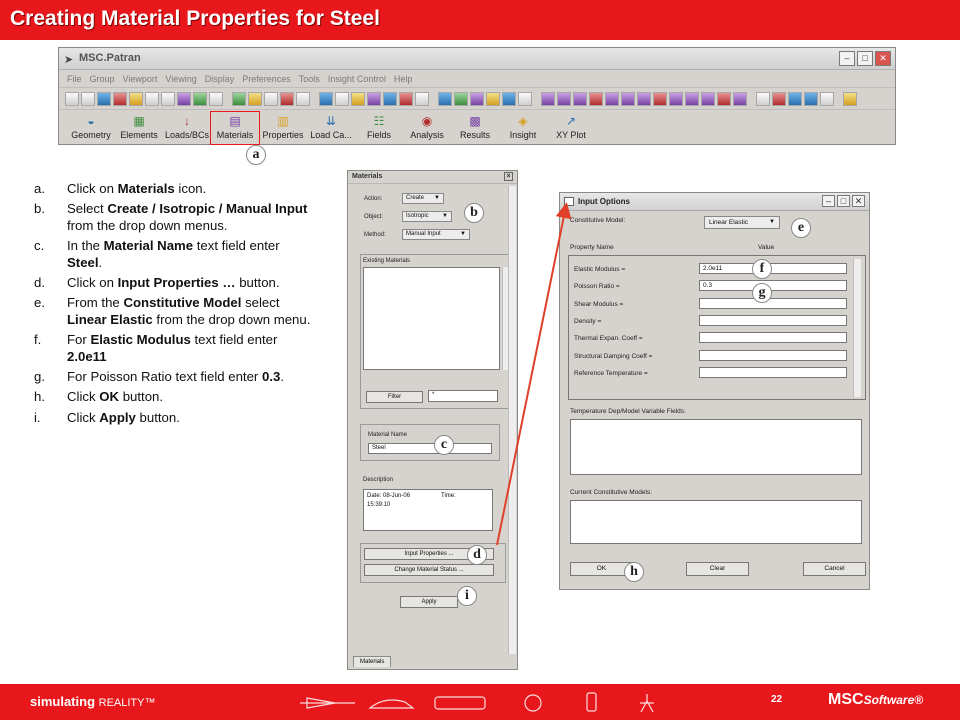 This screenshot has width=960, height=720. What do you see at coordinates (475, 128) in the screenshot?
I see `app-button-results: ▩ Results` at bounding box center [475, 128].